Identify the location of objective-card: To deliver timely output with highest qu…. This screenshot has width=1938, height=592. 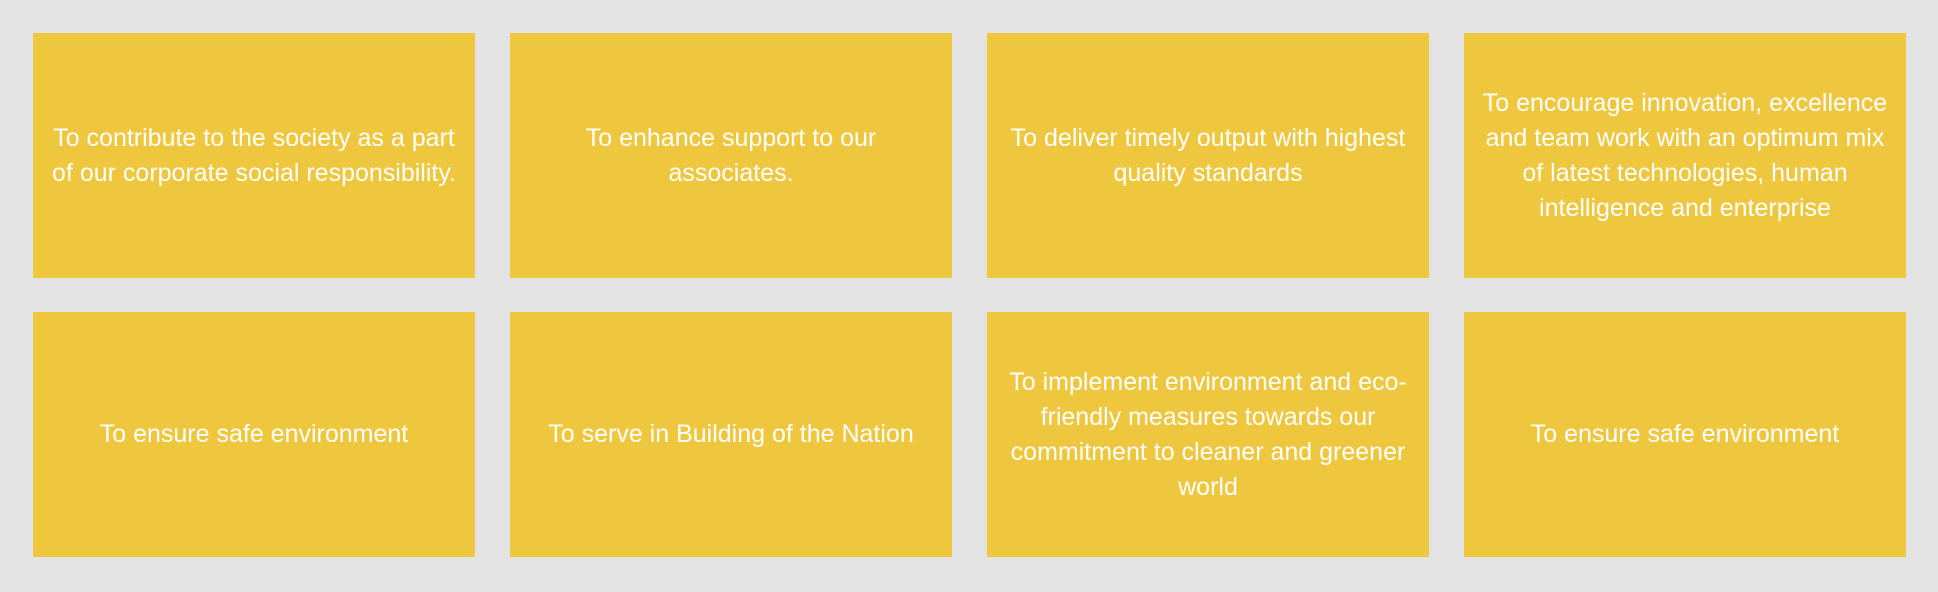
(1208, 155).